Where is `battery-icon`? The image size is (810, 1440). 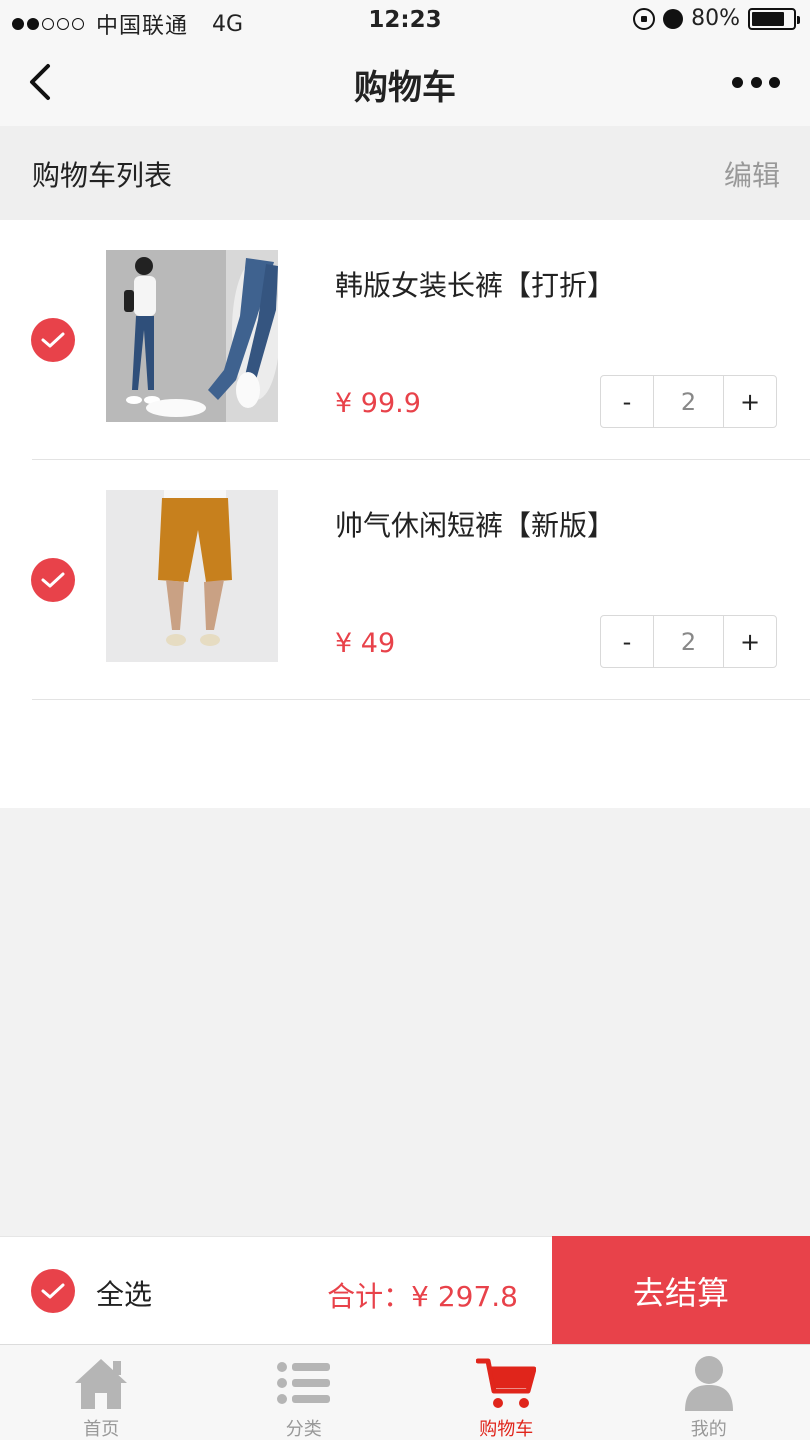
battery-icon is located at coordinates (774, 18).